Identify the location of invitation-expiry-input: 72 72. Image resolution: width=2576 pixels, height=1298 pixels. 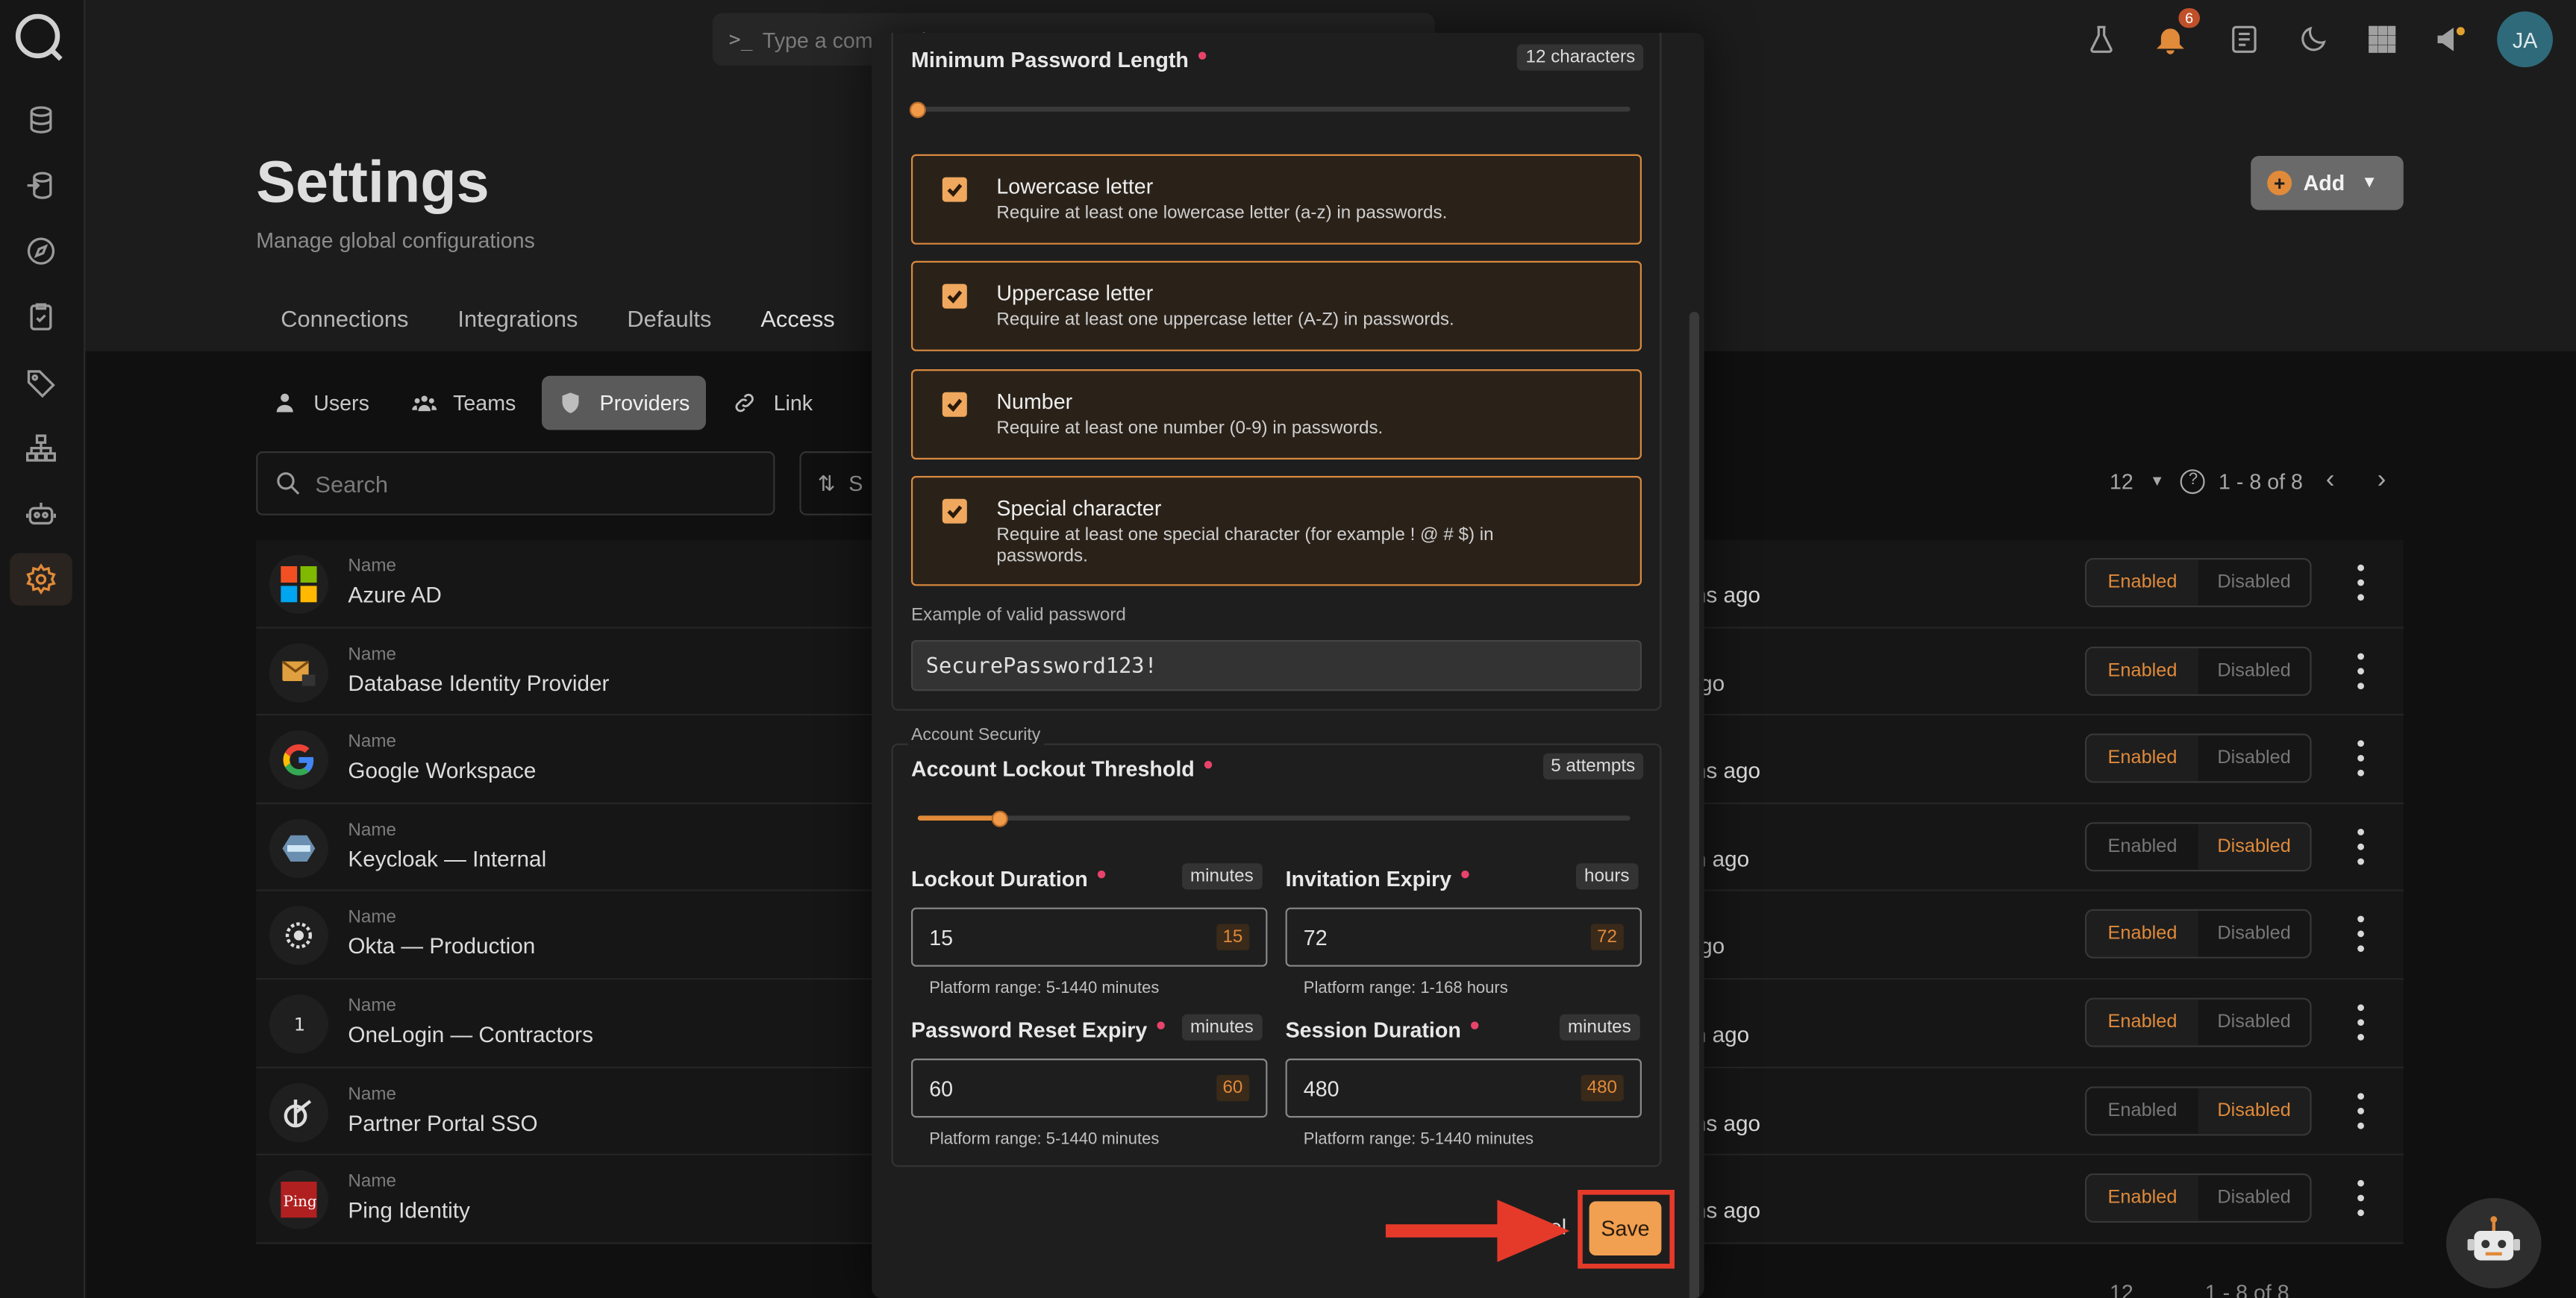
(1463, 937).